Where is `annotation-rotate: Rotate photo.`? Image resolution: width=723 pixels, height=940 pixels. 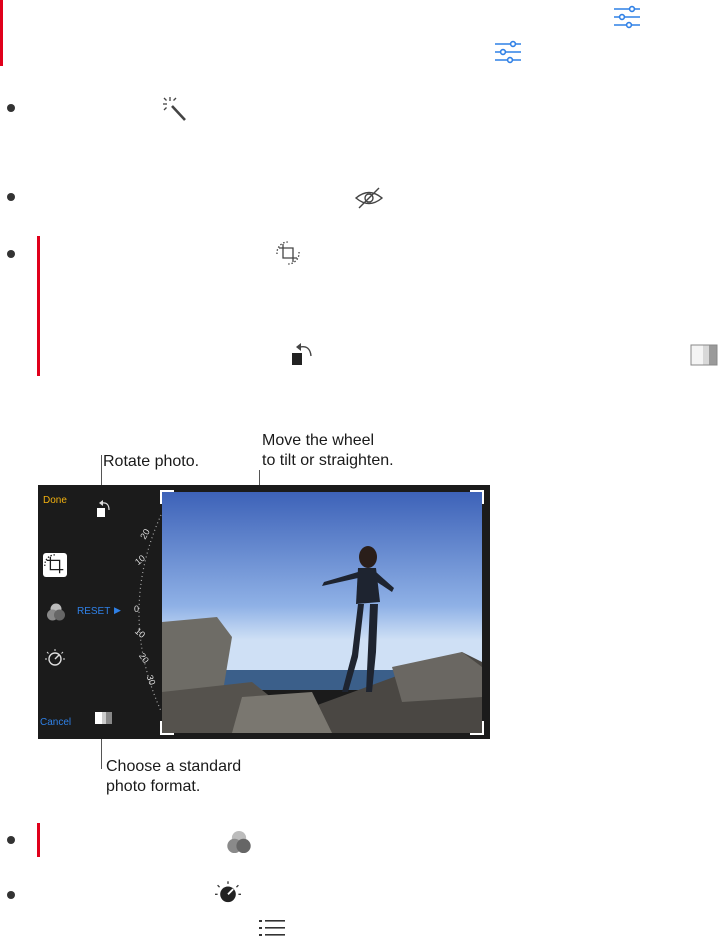 annotation-rotate: Rotate photo. is located at coordinates (151, 461).